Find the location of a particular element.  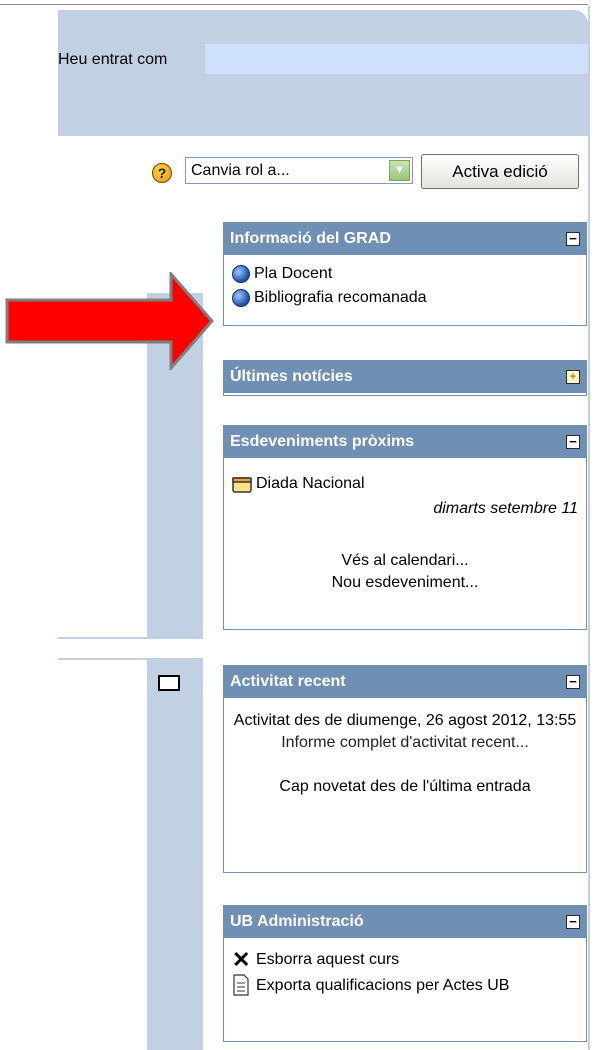

export-grades-item: Exporta qualificacions per Actes UB is located at coordinates (405, 986).